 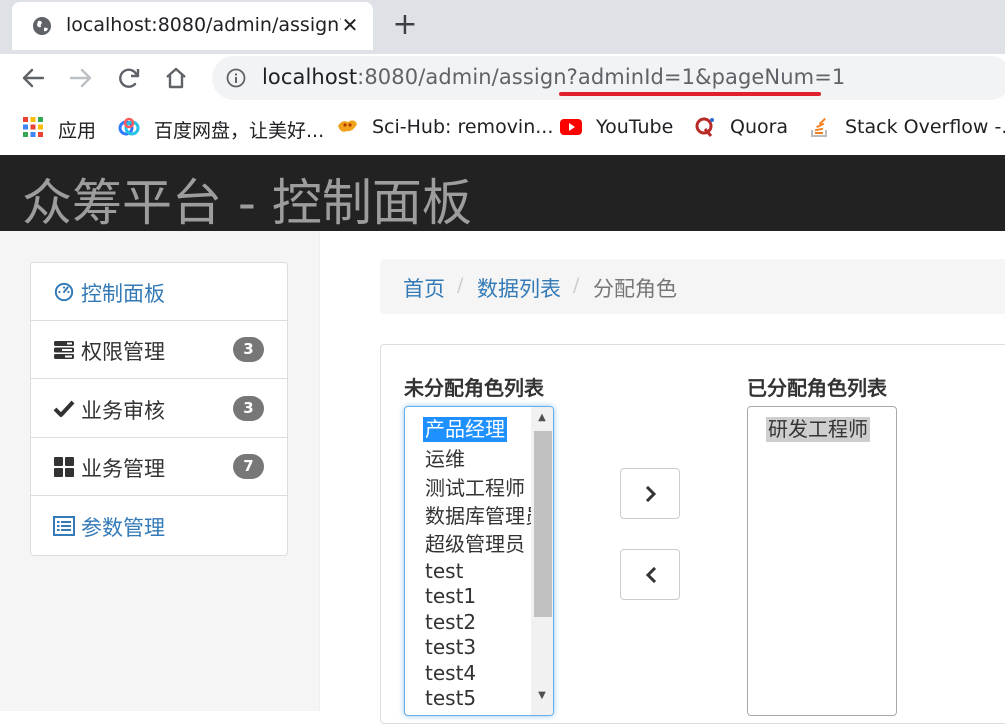 What do you see at coordinates (475, 544) in the screenshot?
I see `role-option: 超级管理员` at bounding box center [475, 544].